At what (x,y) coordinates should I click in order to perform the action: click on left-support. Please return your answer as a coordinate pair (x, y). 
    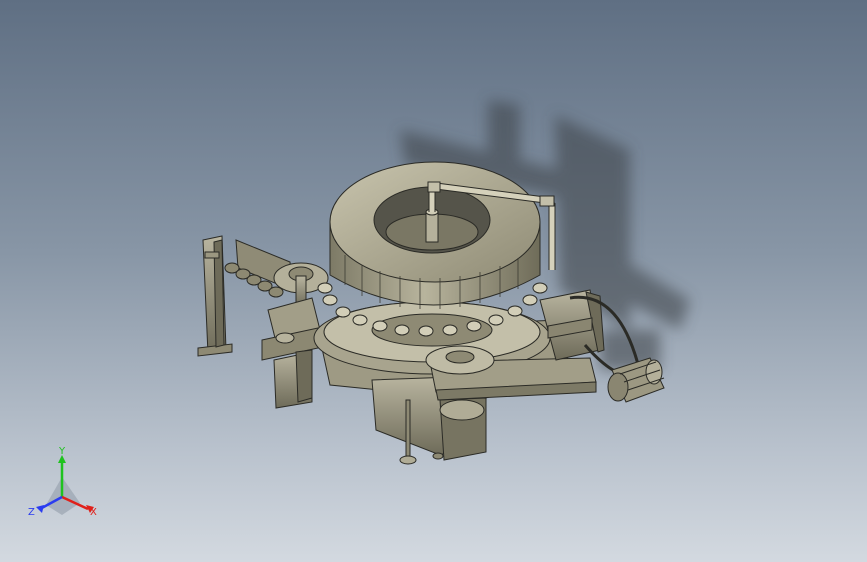
    Looking at the image, I should click on (291, 353).